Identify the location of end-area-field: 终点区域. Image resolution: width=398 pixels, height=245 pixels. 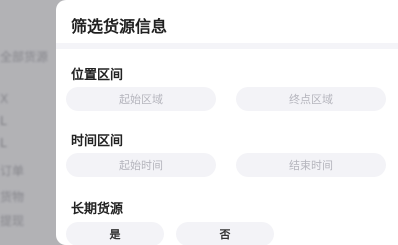
(311, 99).